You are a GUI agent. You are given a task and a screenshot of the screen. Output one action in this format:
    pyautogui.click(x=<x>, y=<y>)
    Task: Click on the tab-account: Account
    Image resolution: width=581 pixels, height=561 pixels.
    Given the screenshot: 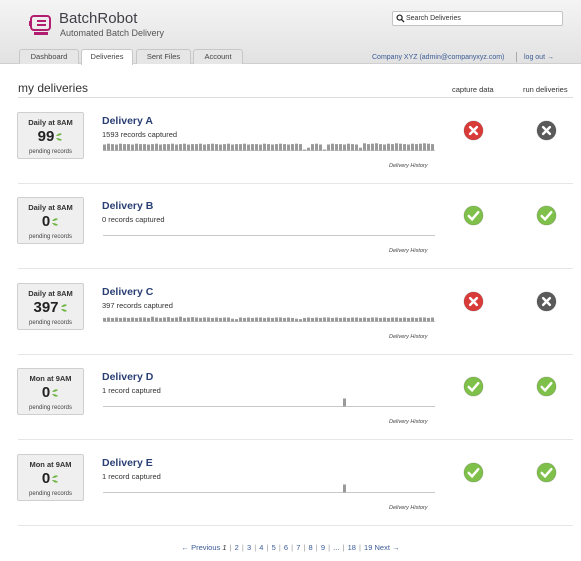 What is the action you would take?
    pyautogui.click(x=218, y=56)
    